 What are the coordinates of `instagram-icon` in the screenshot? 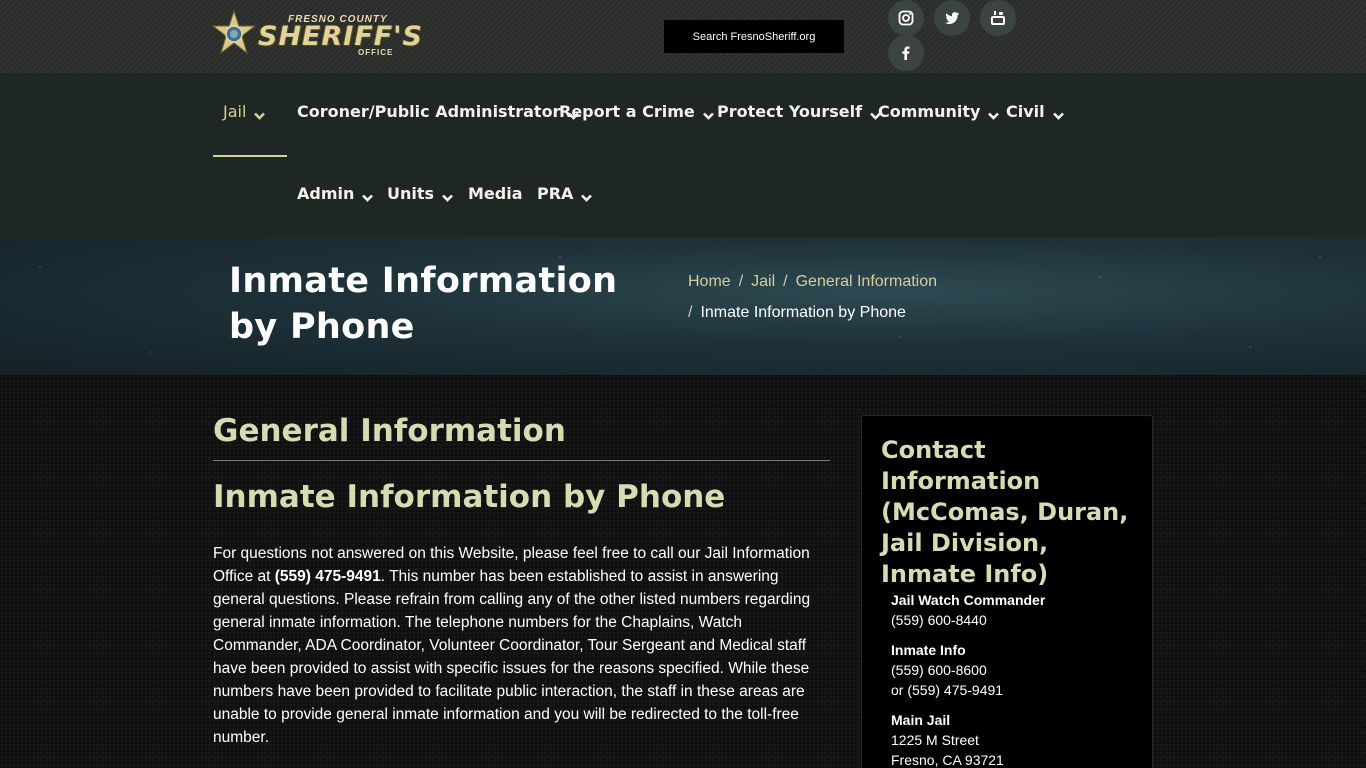 It's located at (906, 18).